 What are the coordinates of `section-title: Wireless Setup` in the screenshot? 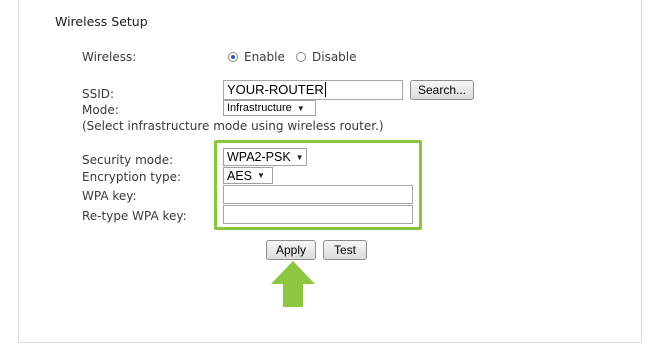 It's located at (101, 21).